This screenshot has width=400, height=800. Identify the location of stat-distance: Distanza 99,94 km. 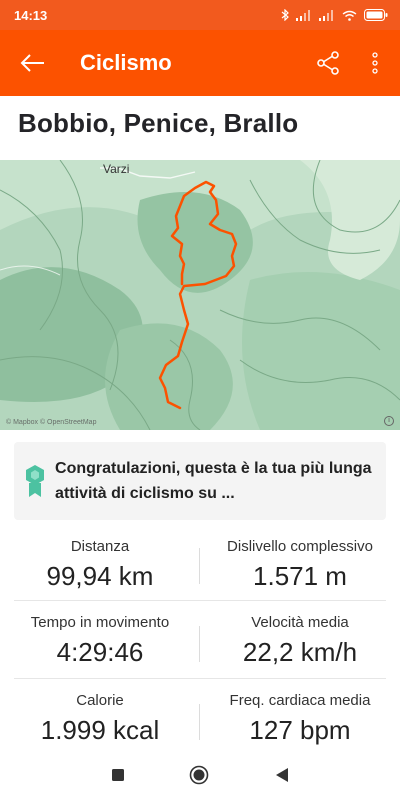
(100, 565).